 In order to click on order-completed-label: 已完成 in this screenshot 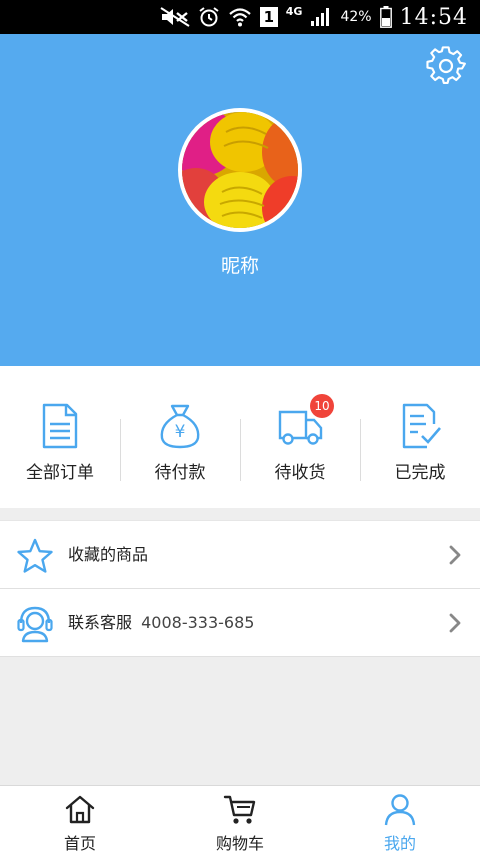, I will do `click(420, 473)`.